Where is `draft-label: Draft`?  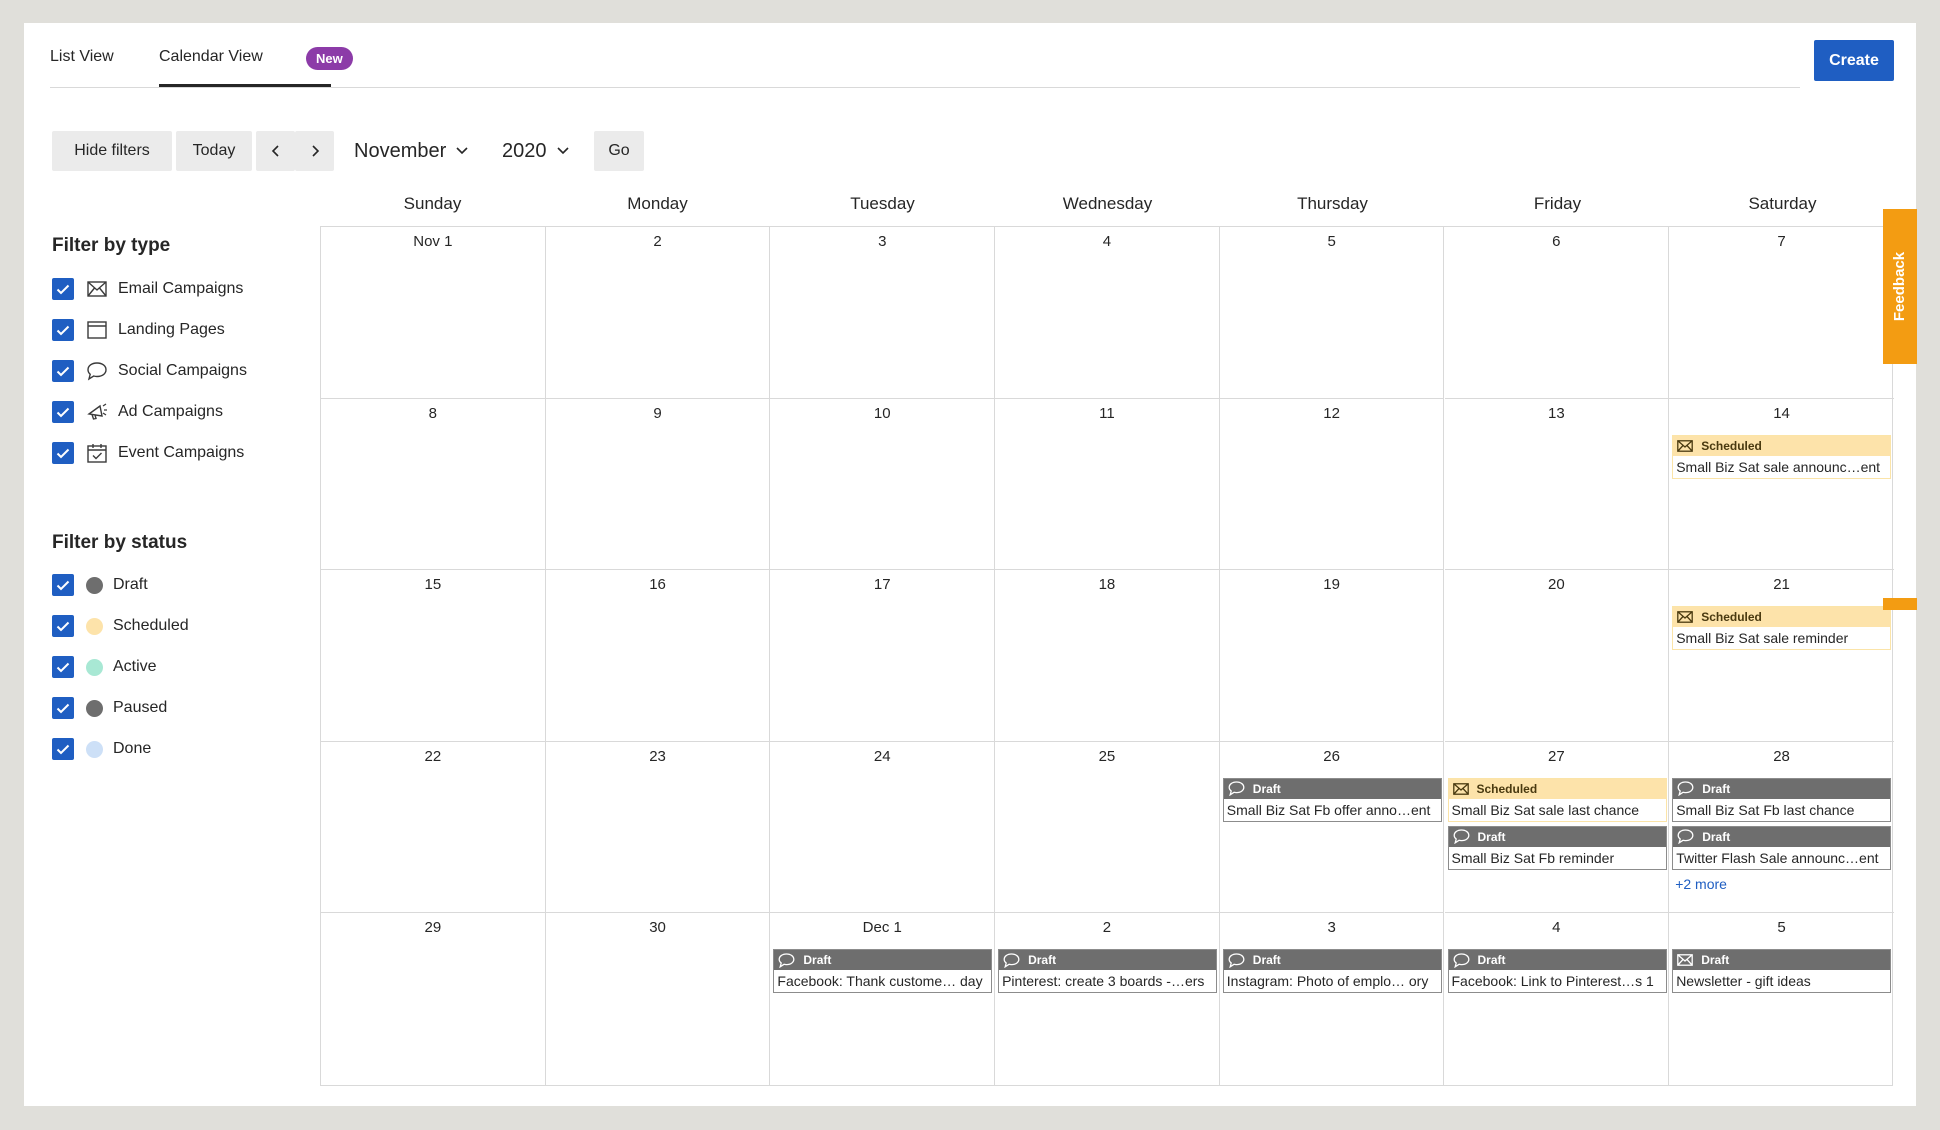 draft-label: Draft is located at coordinates (130, 584).